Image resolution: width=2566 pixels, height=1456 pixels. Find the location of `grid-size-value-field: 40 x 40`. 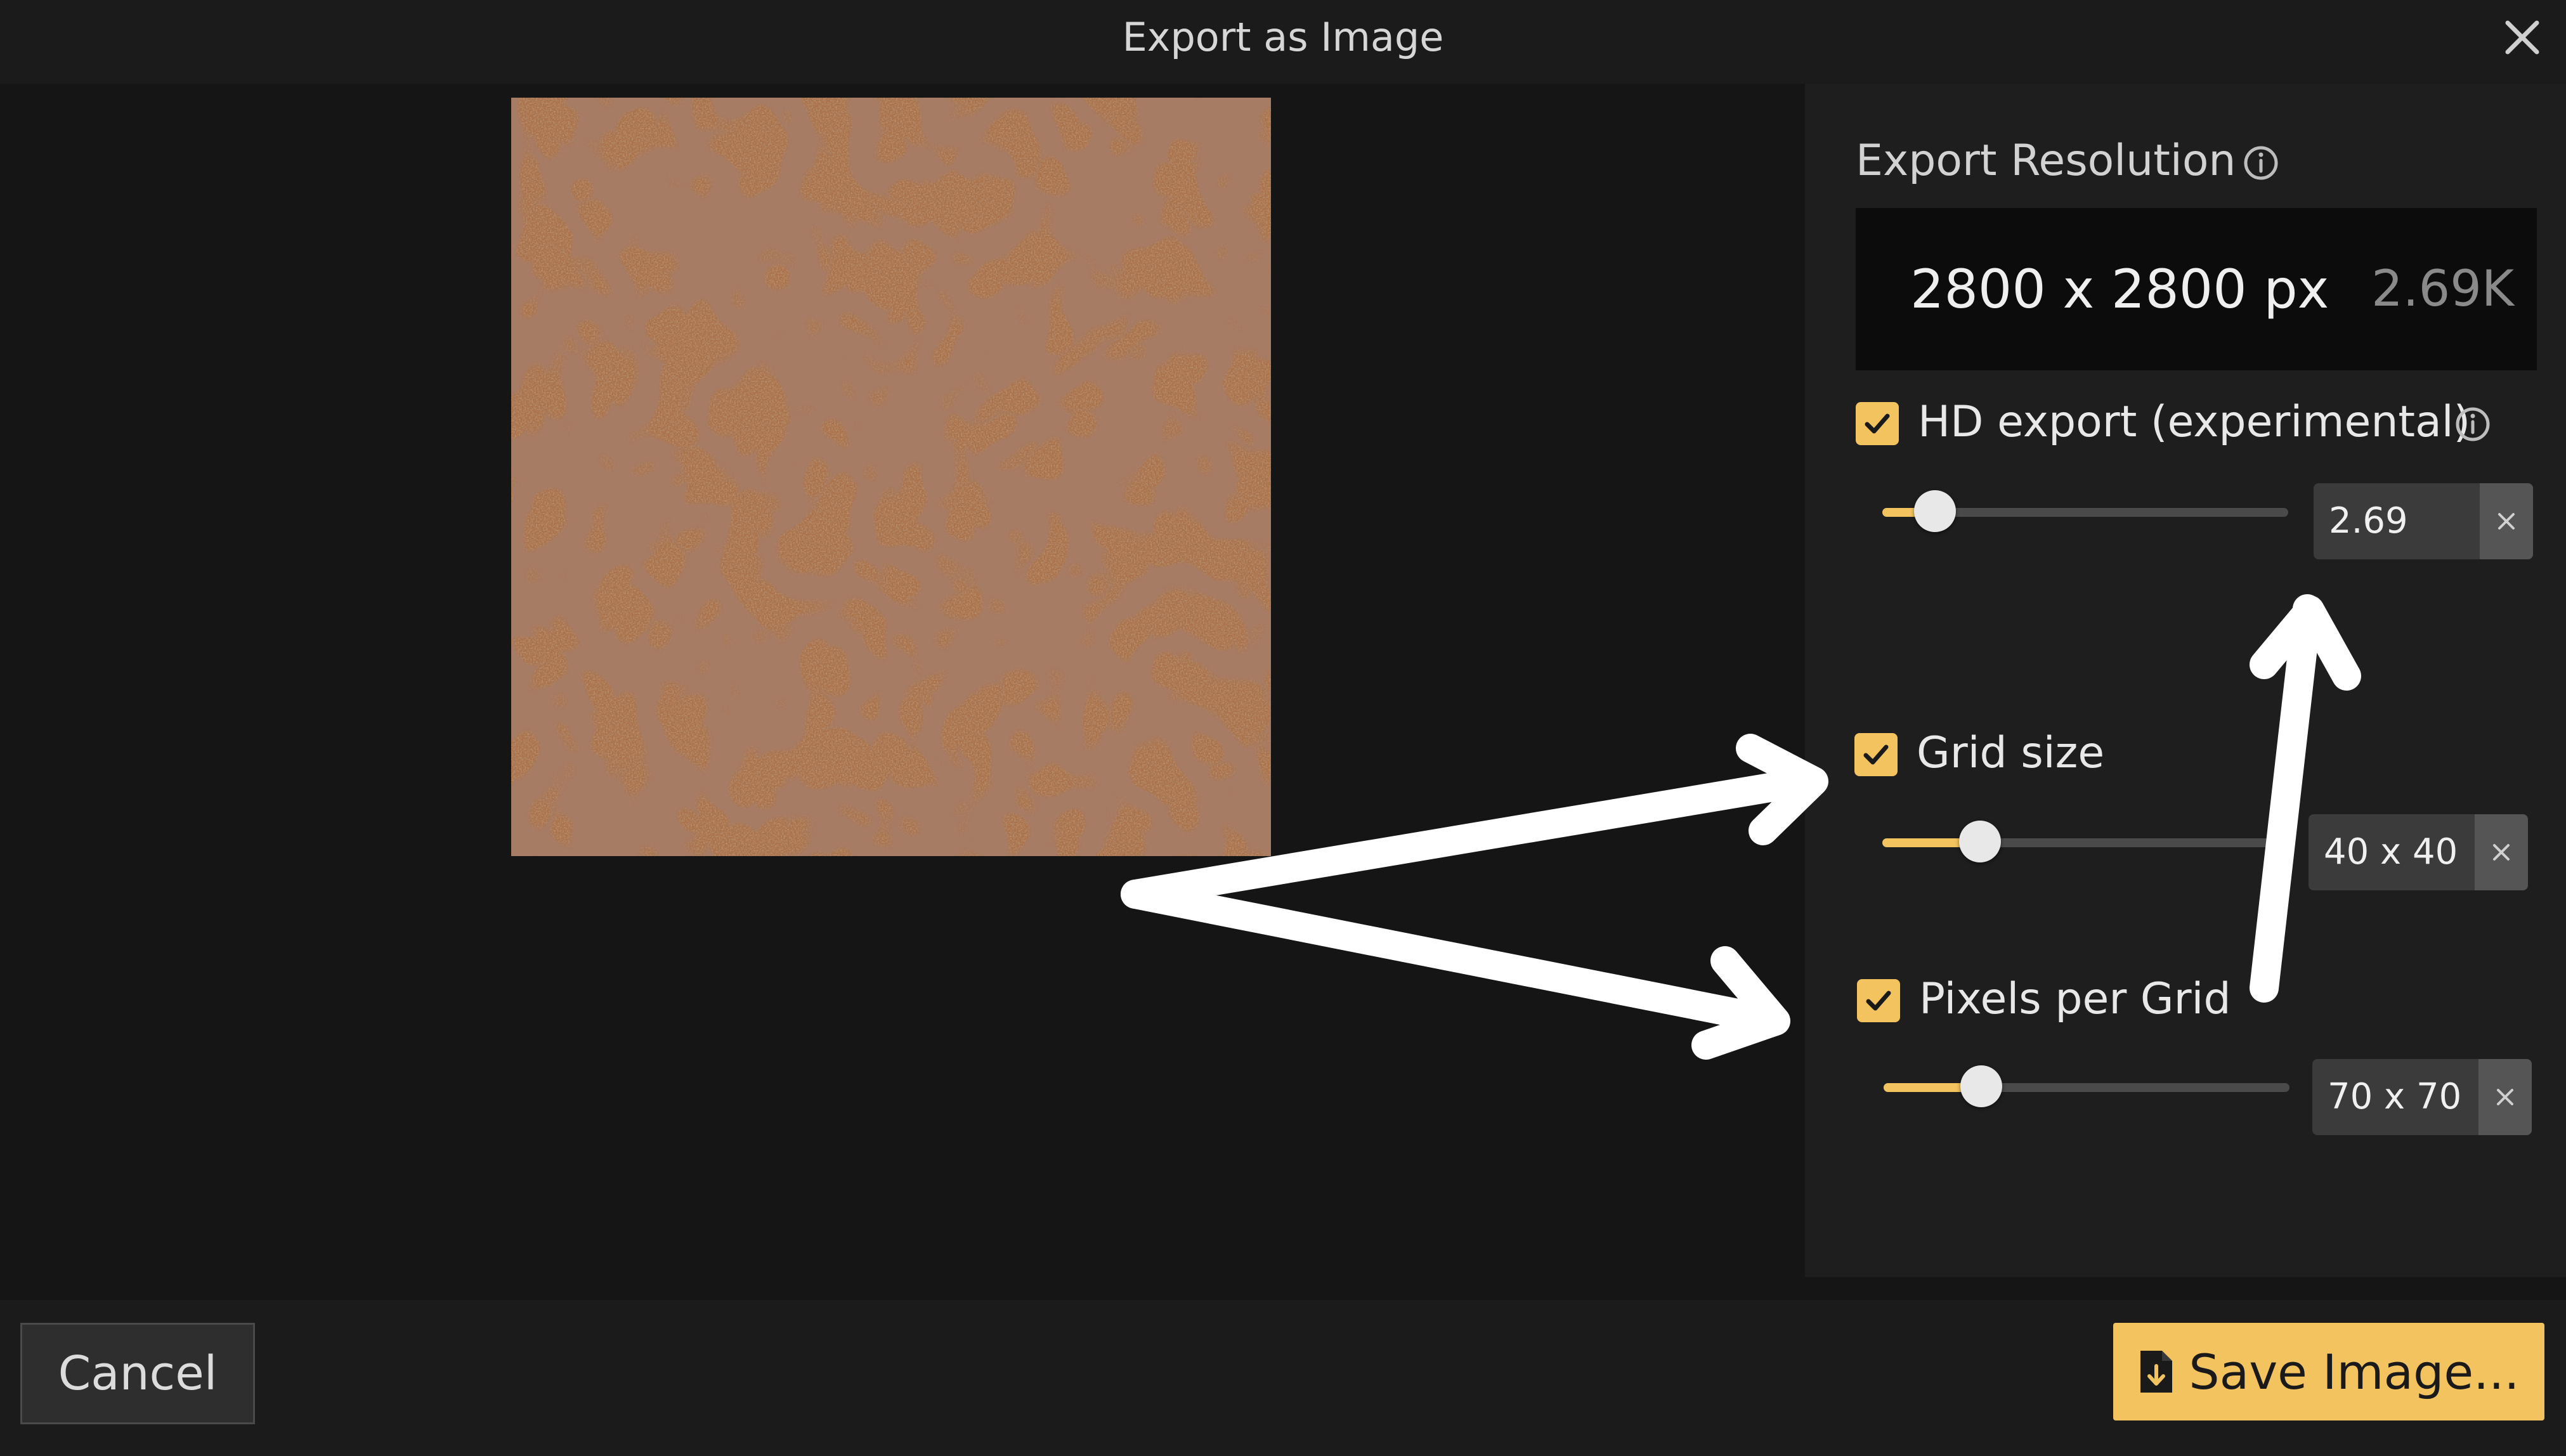

grid-size-value-field: 40 x 40 is located at coordinates (2418, 852).